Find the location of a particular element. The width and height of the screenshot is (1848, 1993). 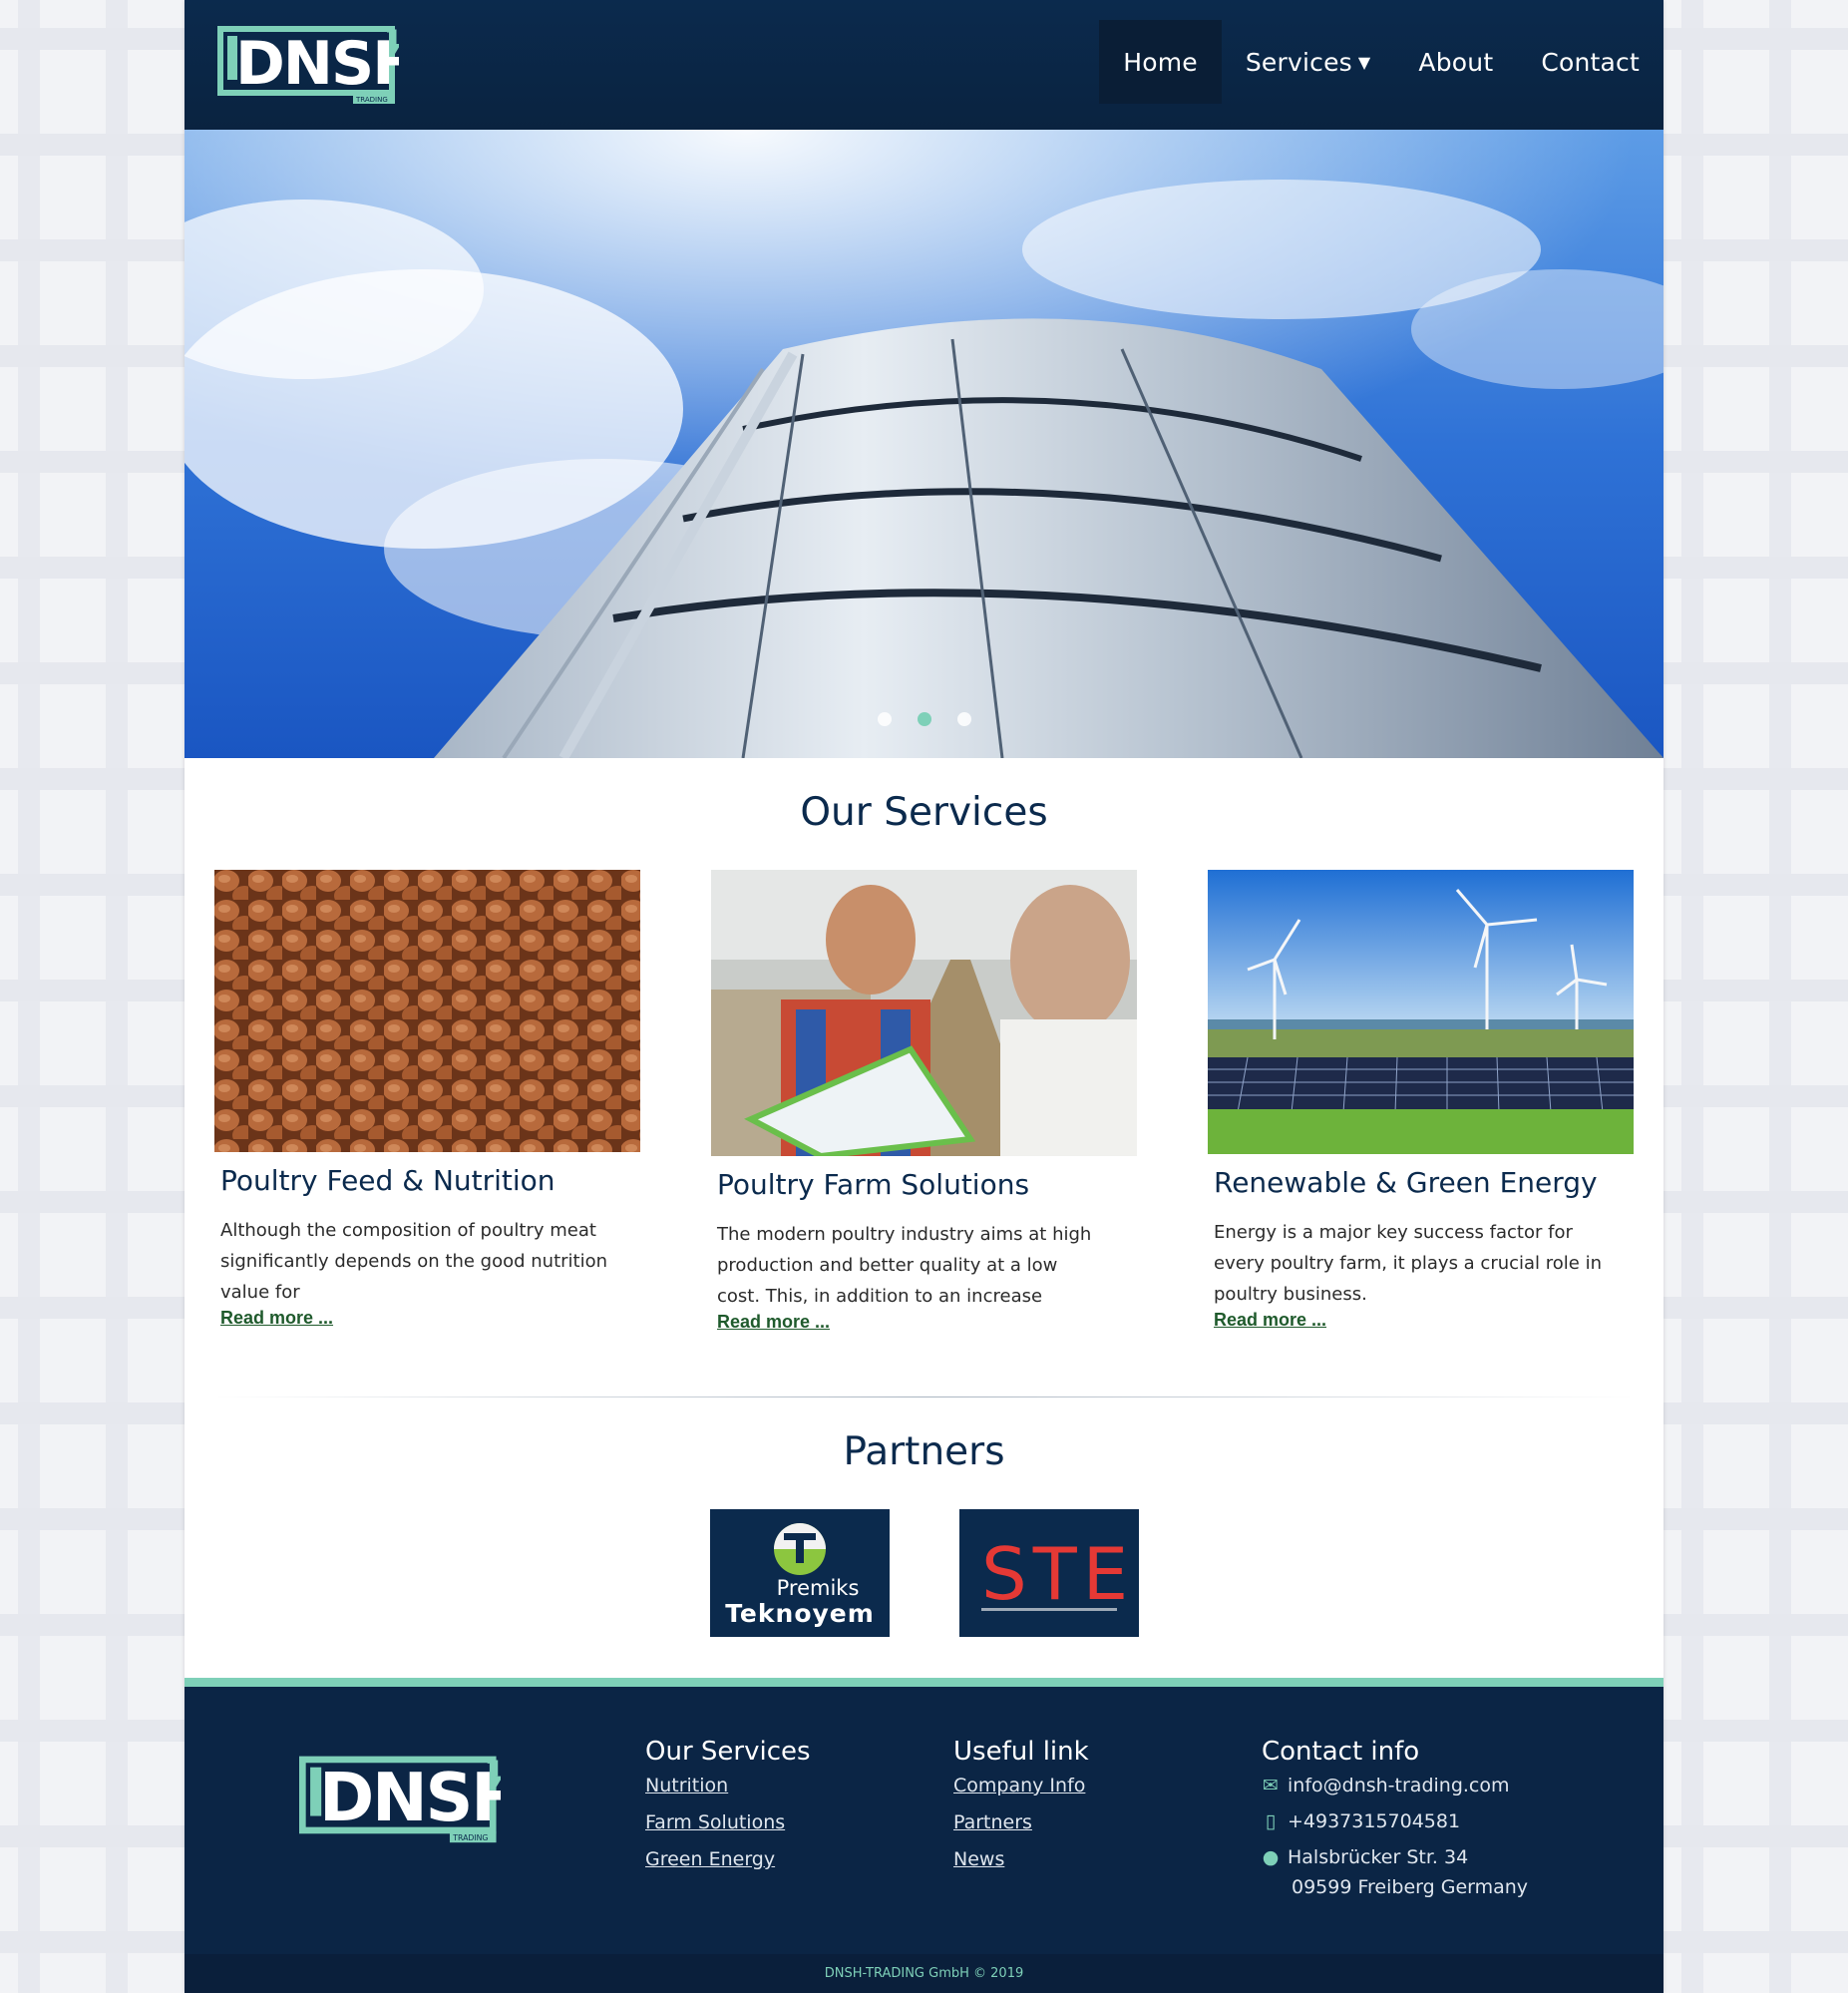

section-divider is located at coordinates (924, 1396).